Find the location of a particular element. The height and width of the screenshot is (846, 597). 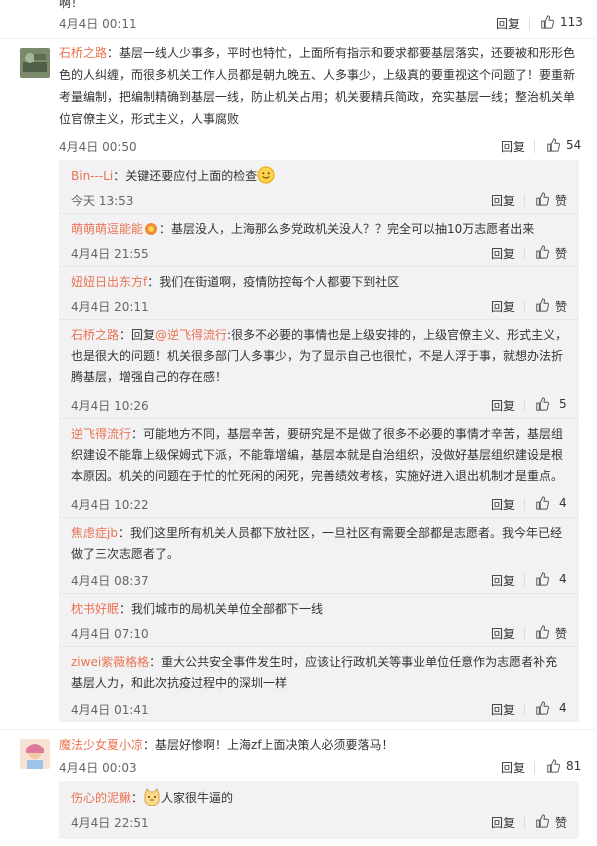

like-count: 113 is located at coordinates (571, 22).